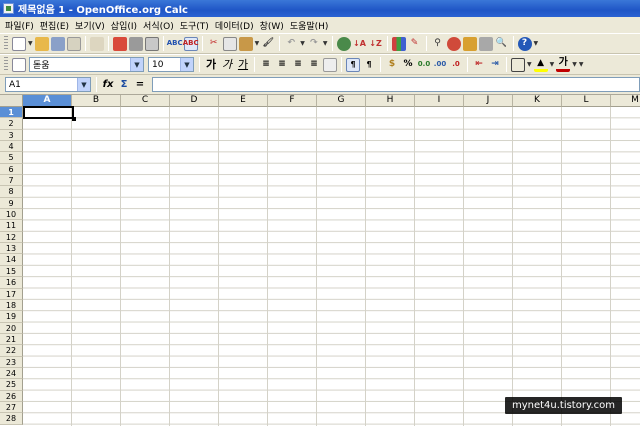  What do you see at coordinates (229, 43) in the screenshot?
I see `copy-icon` at bounding box center [229, 43].